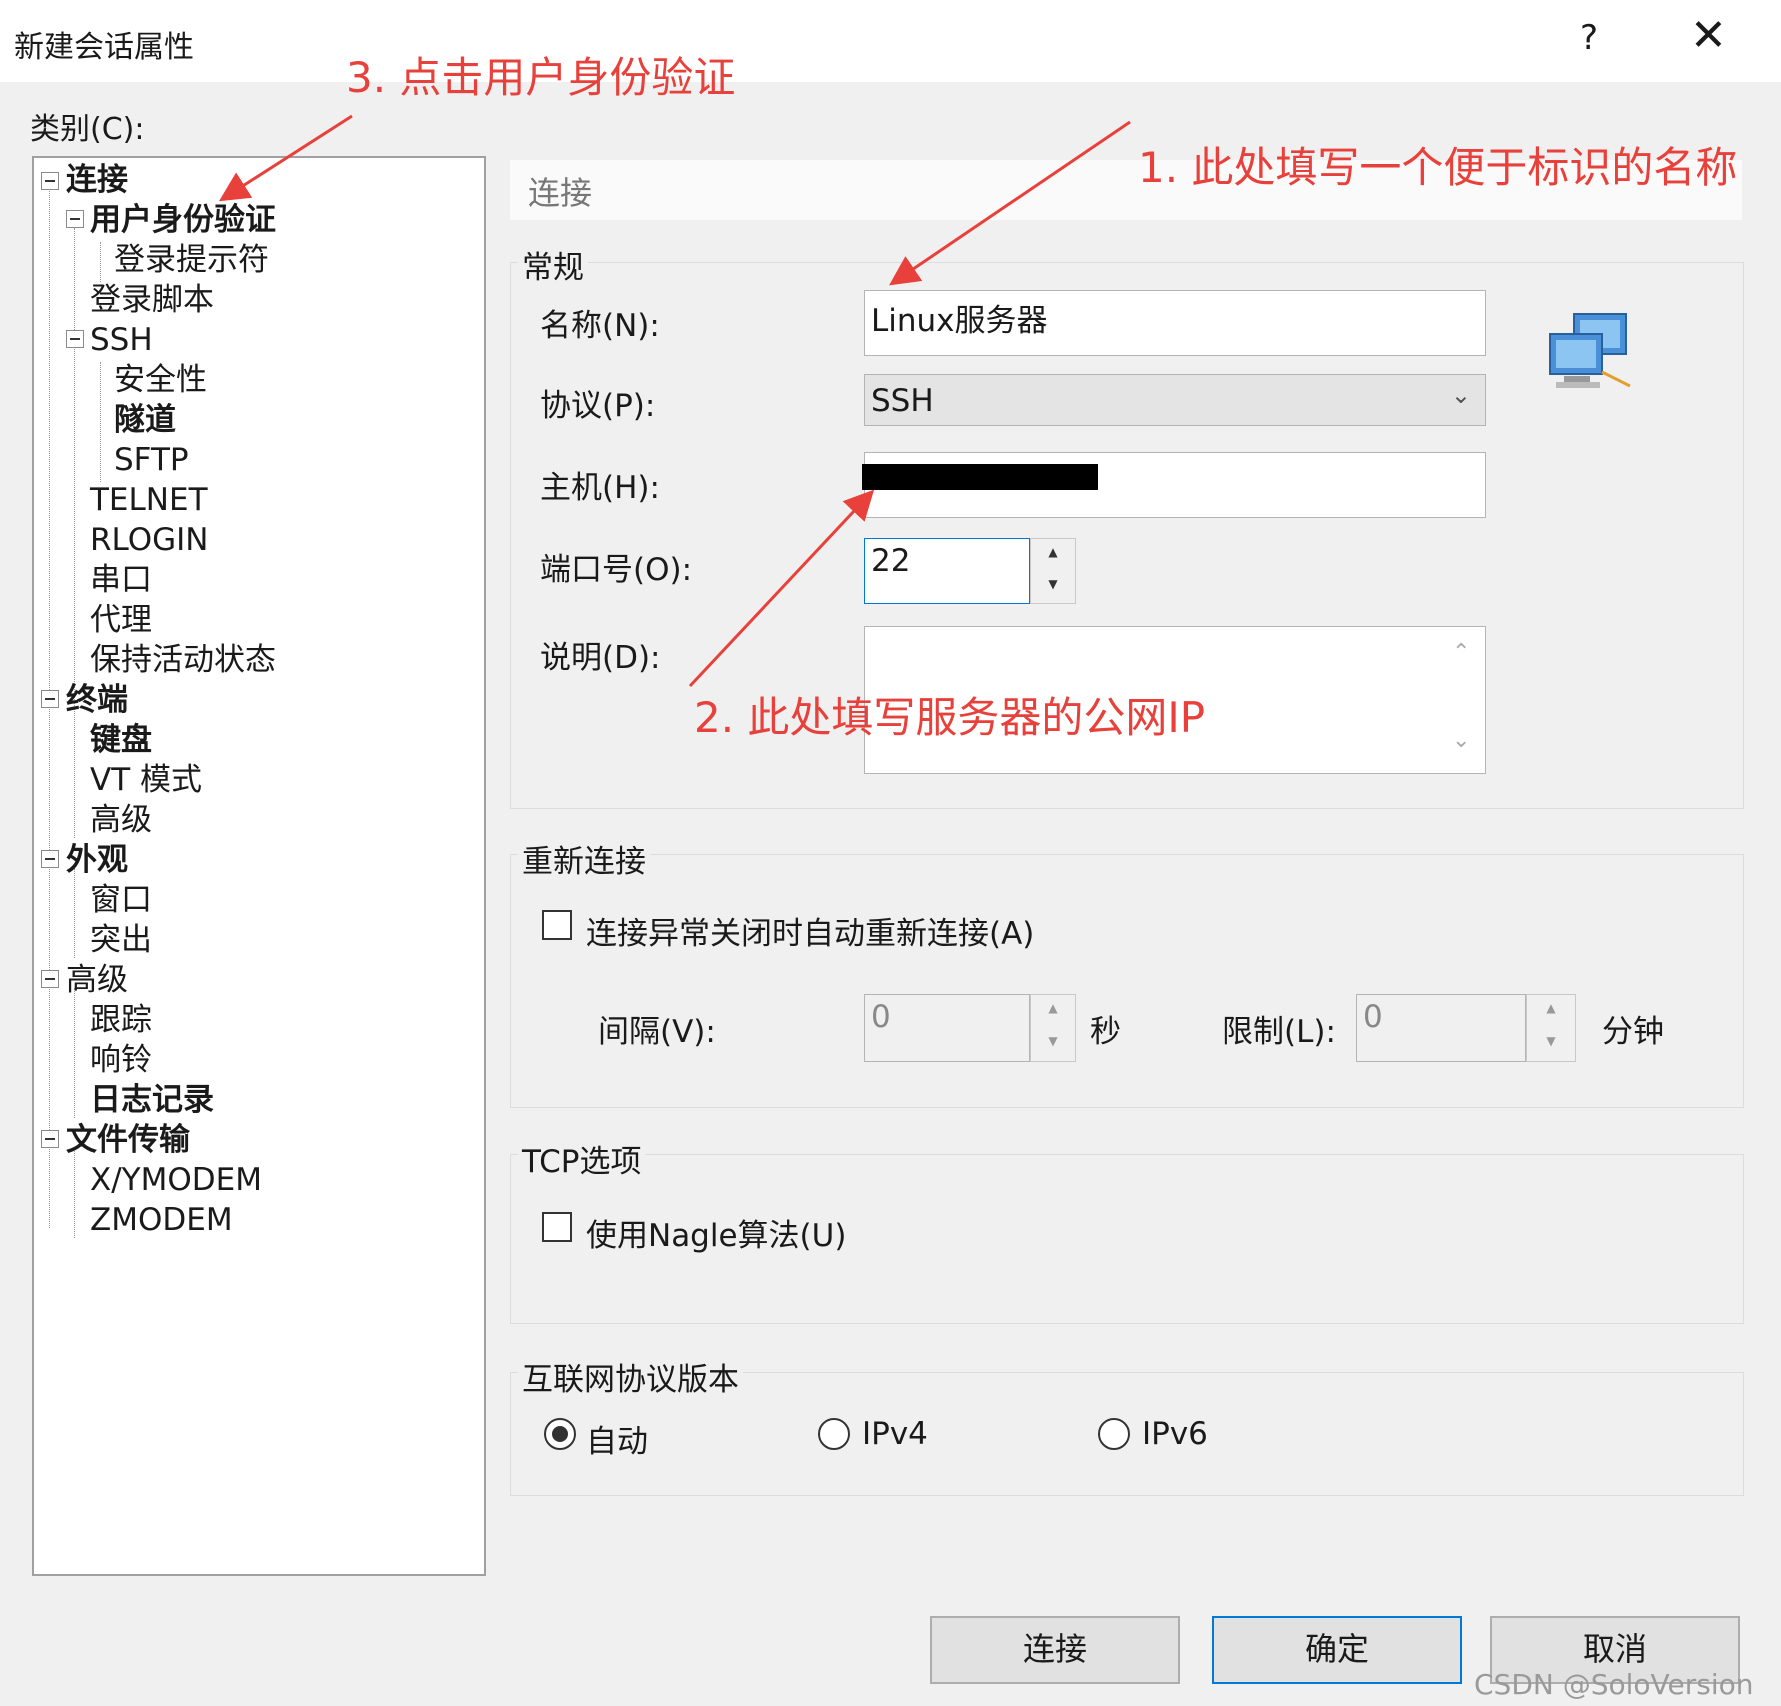 The image size is (1781, 1706). What do you see at coordinates (285, 158) in the screenshot?
I see `arrow-to-user-auth` at bounding box center [285, 158].